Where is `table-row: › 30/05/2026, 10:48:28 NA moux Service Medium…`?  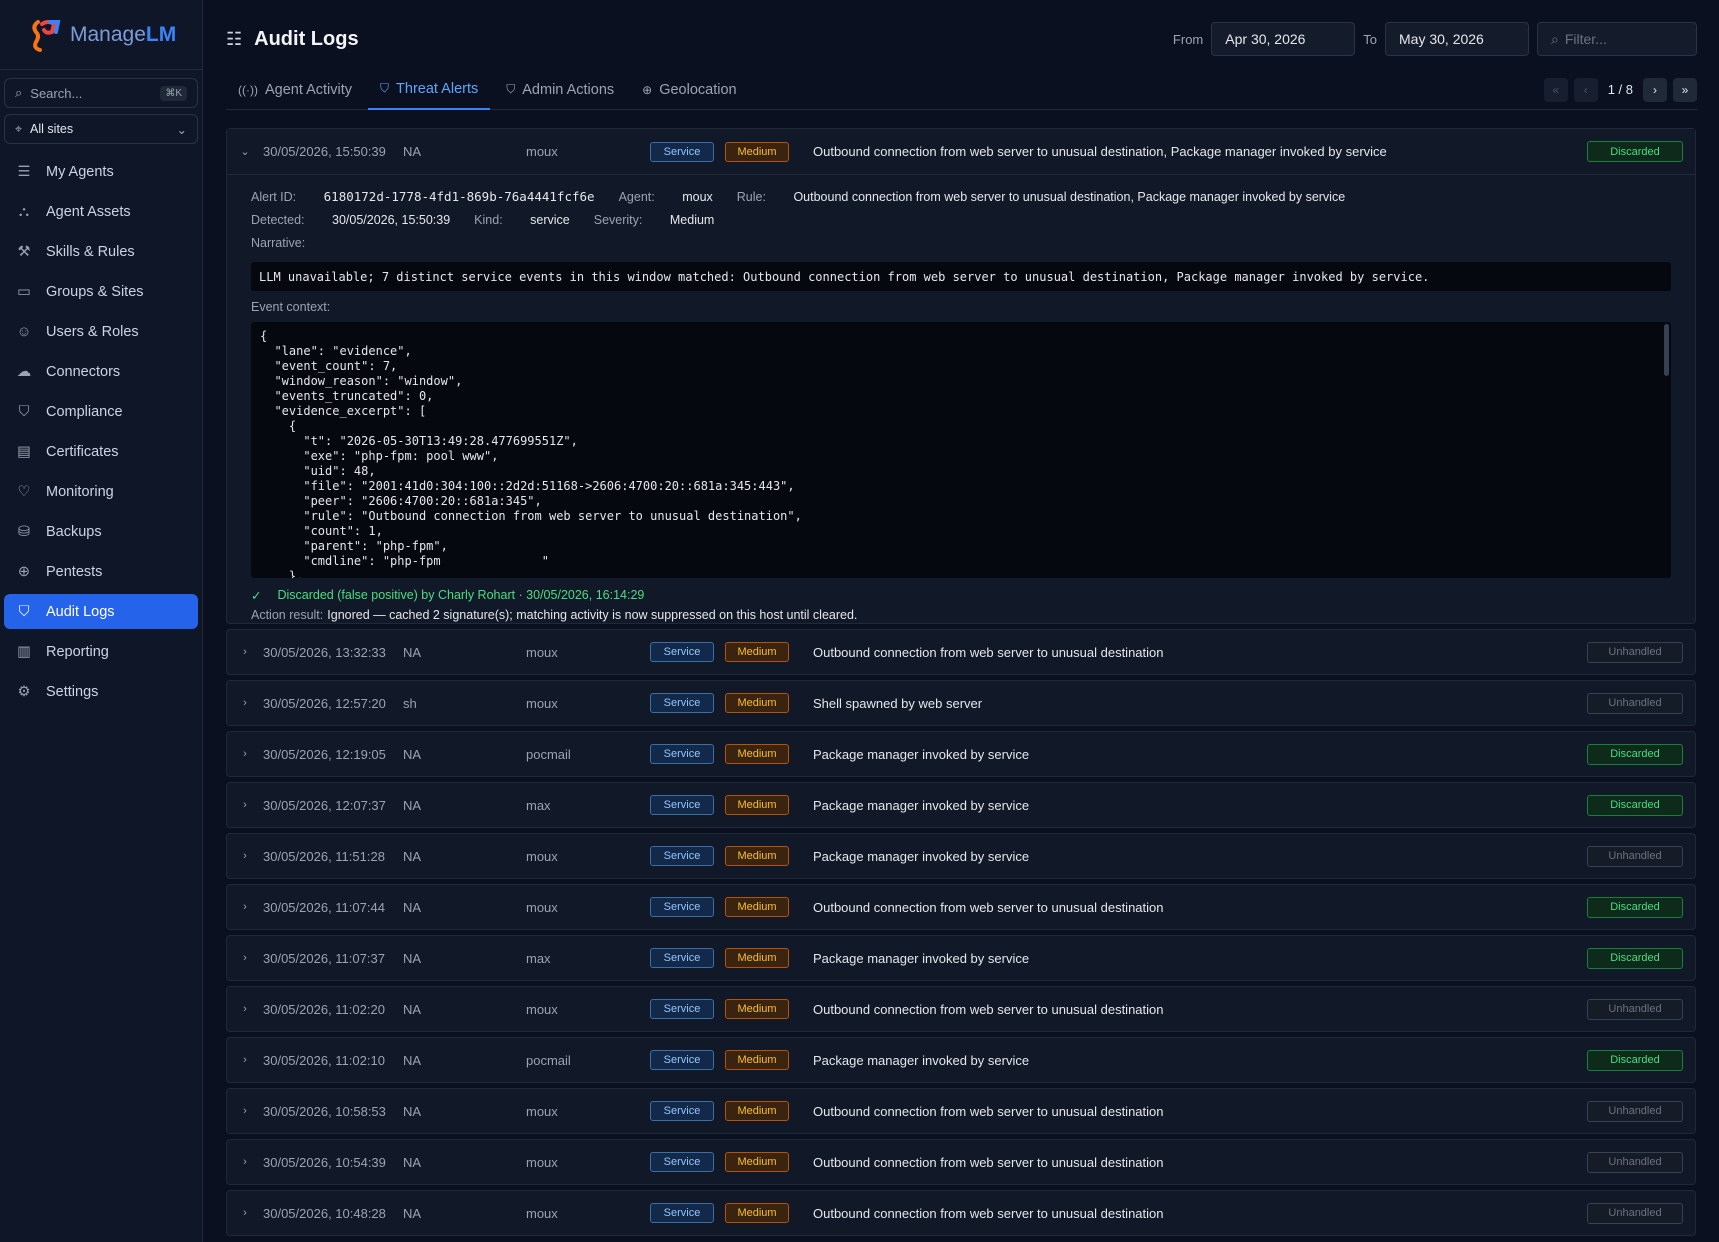
table-row: › 30/05/2026, 10:48:28 NA moux Service Medium… is located at coordinates (961, 1213).